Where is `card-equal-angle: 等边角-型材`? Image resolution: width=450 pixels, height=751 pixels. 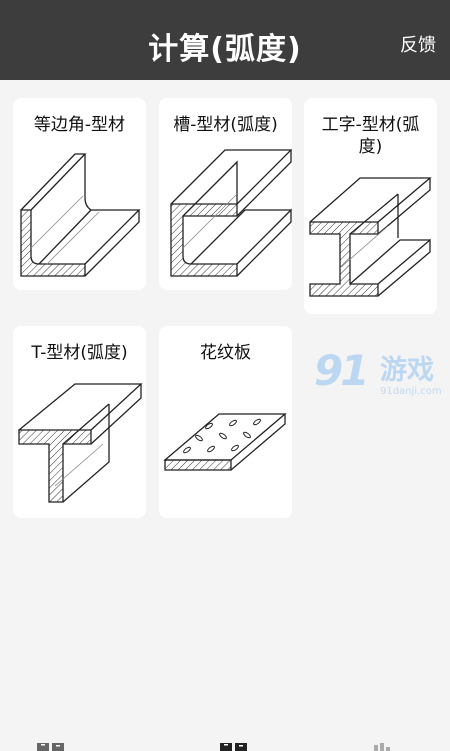 card-equal-angle: 等边角-型材 is located at coordinates (79, 194).